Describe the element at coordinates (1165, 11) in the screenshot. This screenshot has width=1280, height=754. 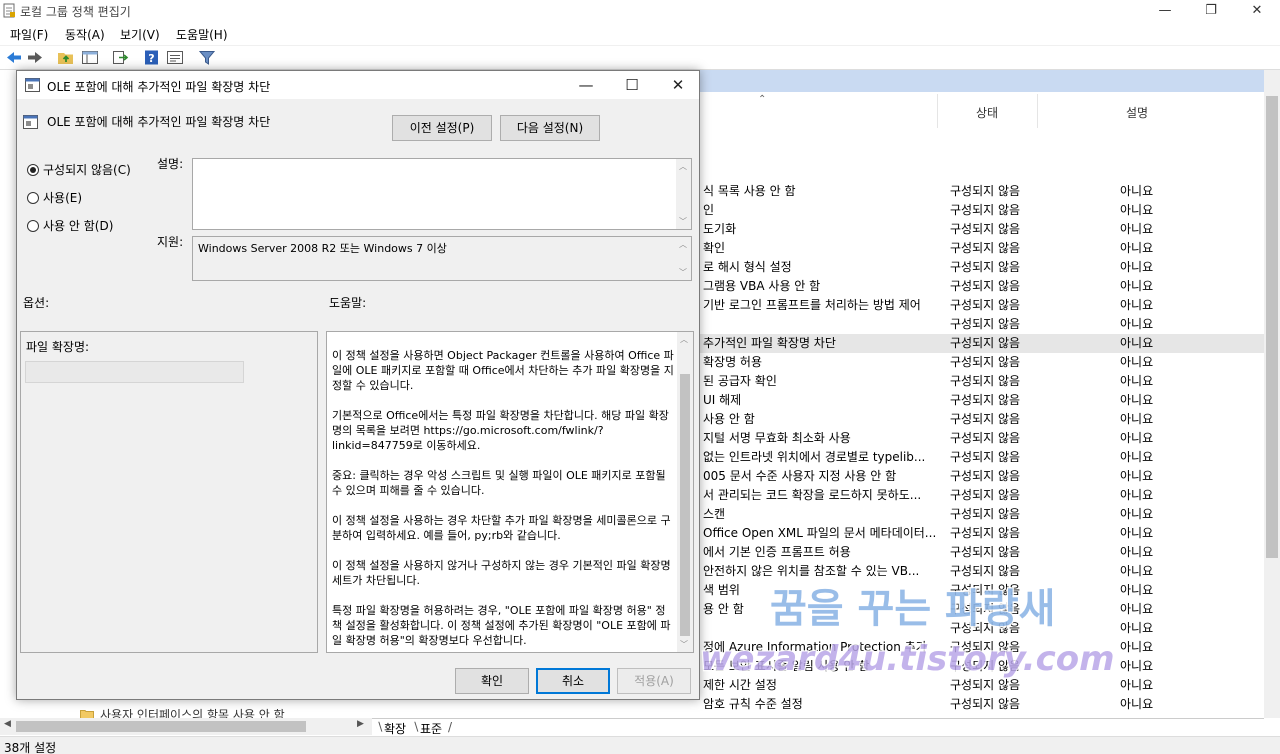
I see `minimize-button: —` at that location.